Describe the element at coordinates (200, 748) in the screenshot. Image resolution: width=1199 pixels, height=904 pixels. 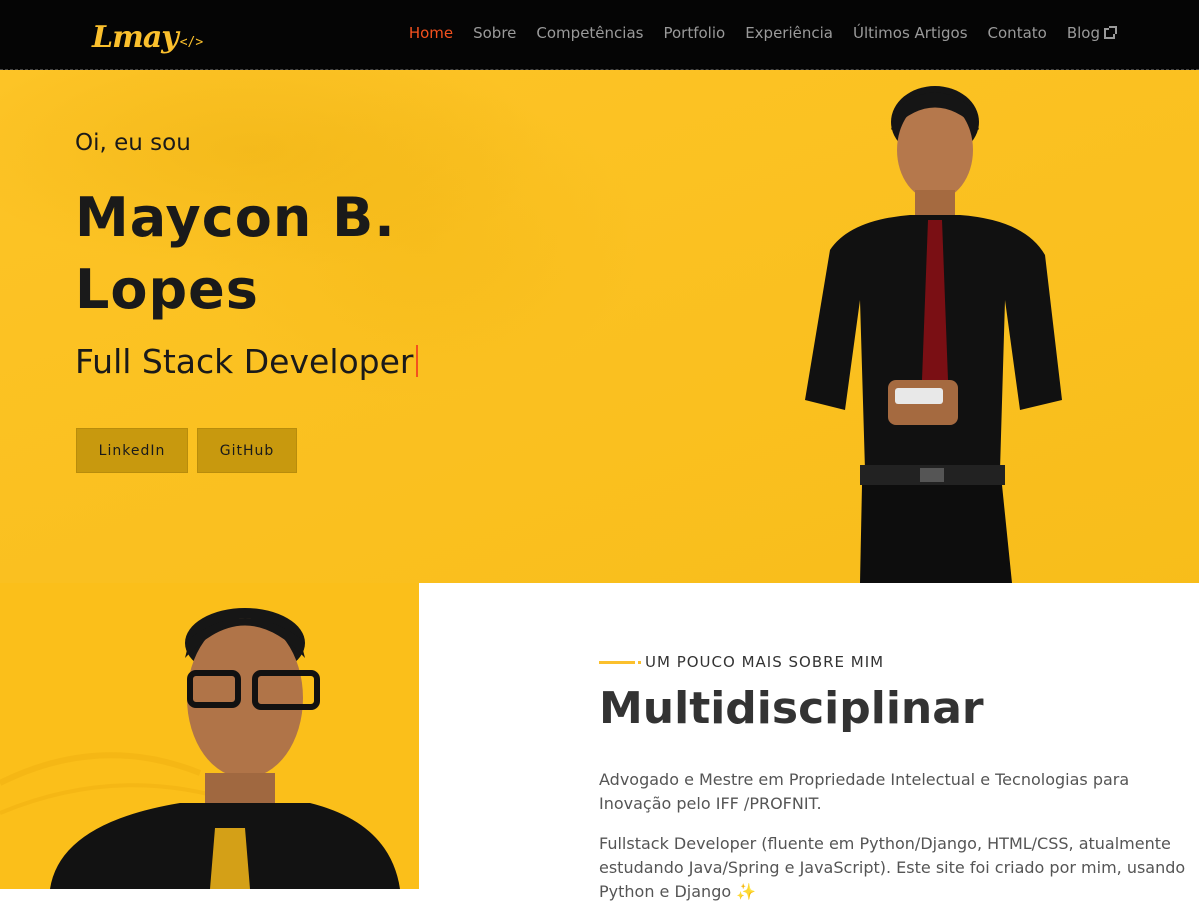
I see `about-portrait` at that location.